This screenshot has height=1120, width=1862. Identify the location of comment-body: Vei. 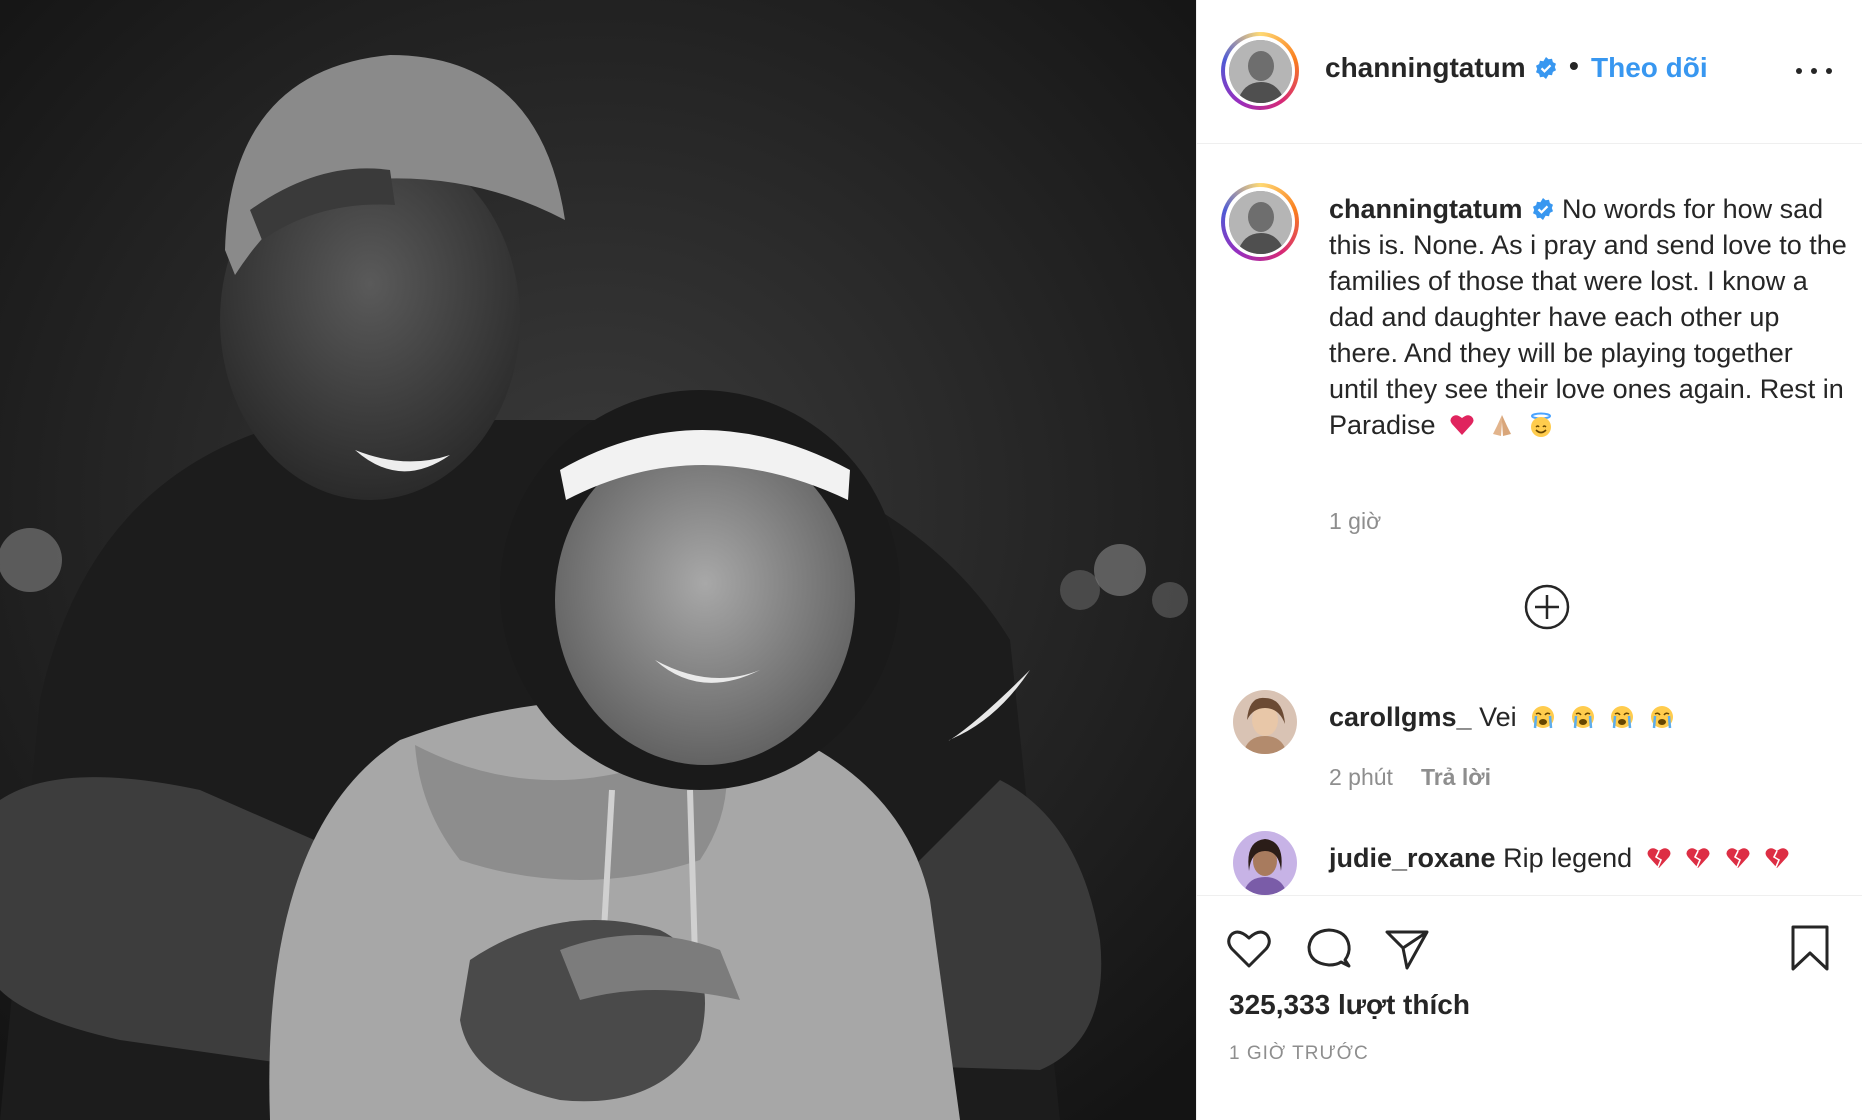
(1498, 717).